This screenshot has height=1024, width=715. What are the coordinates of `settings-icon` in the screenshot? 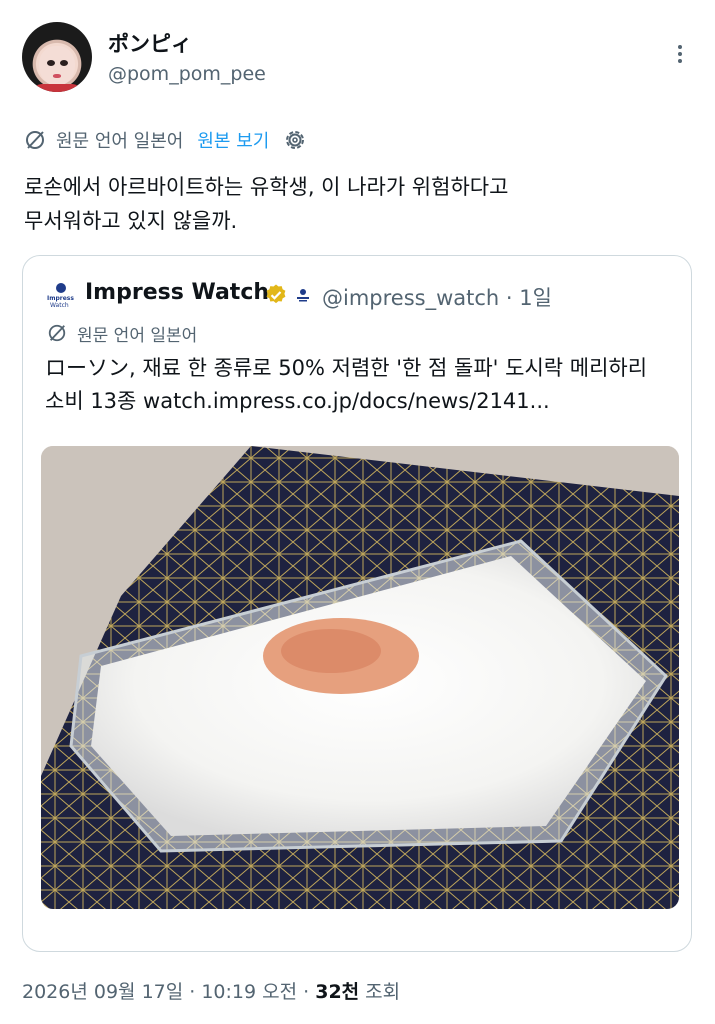 It's located at (295, 140).